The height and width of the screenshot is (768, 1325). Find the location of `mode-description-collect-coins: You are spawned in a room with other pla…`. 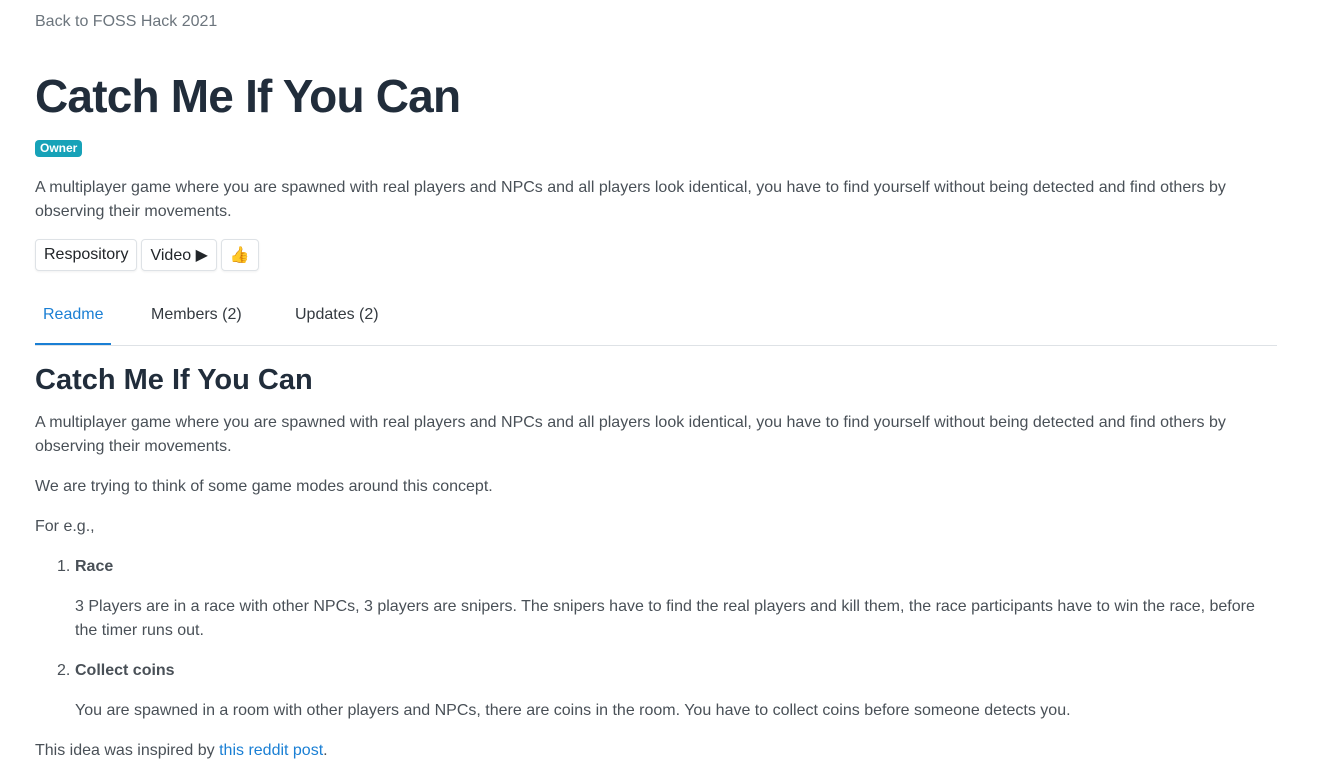

mode-description-collect-coins: You are spawned in a room with other pla… is located at coordinates (573, 710).